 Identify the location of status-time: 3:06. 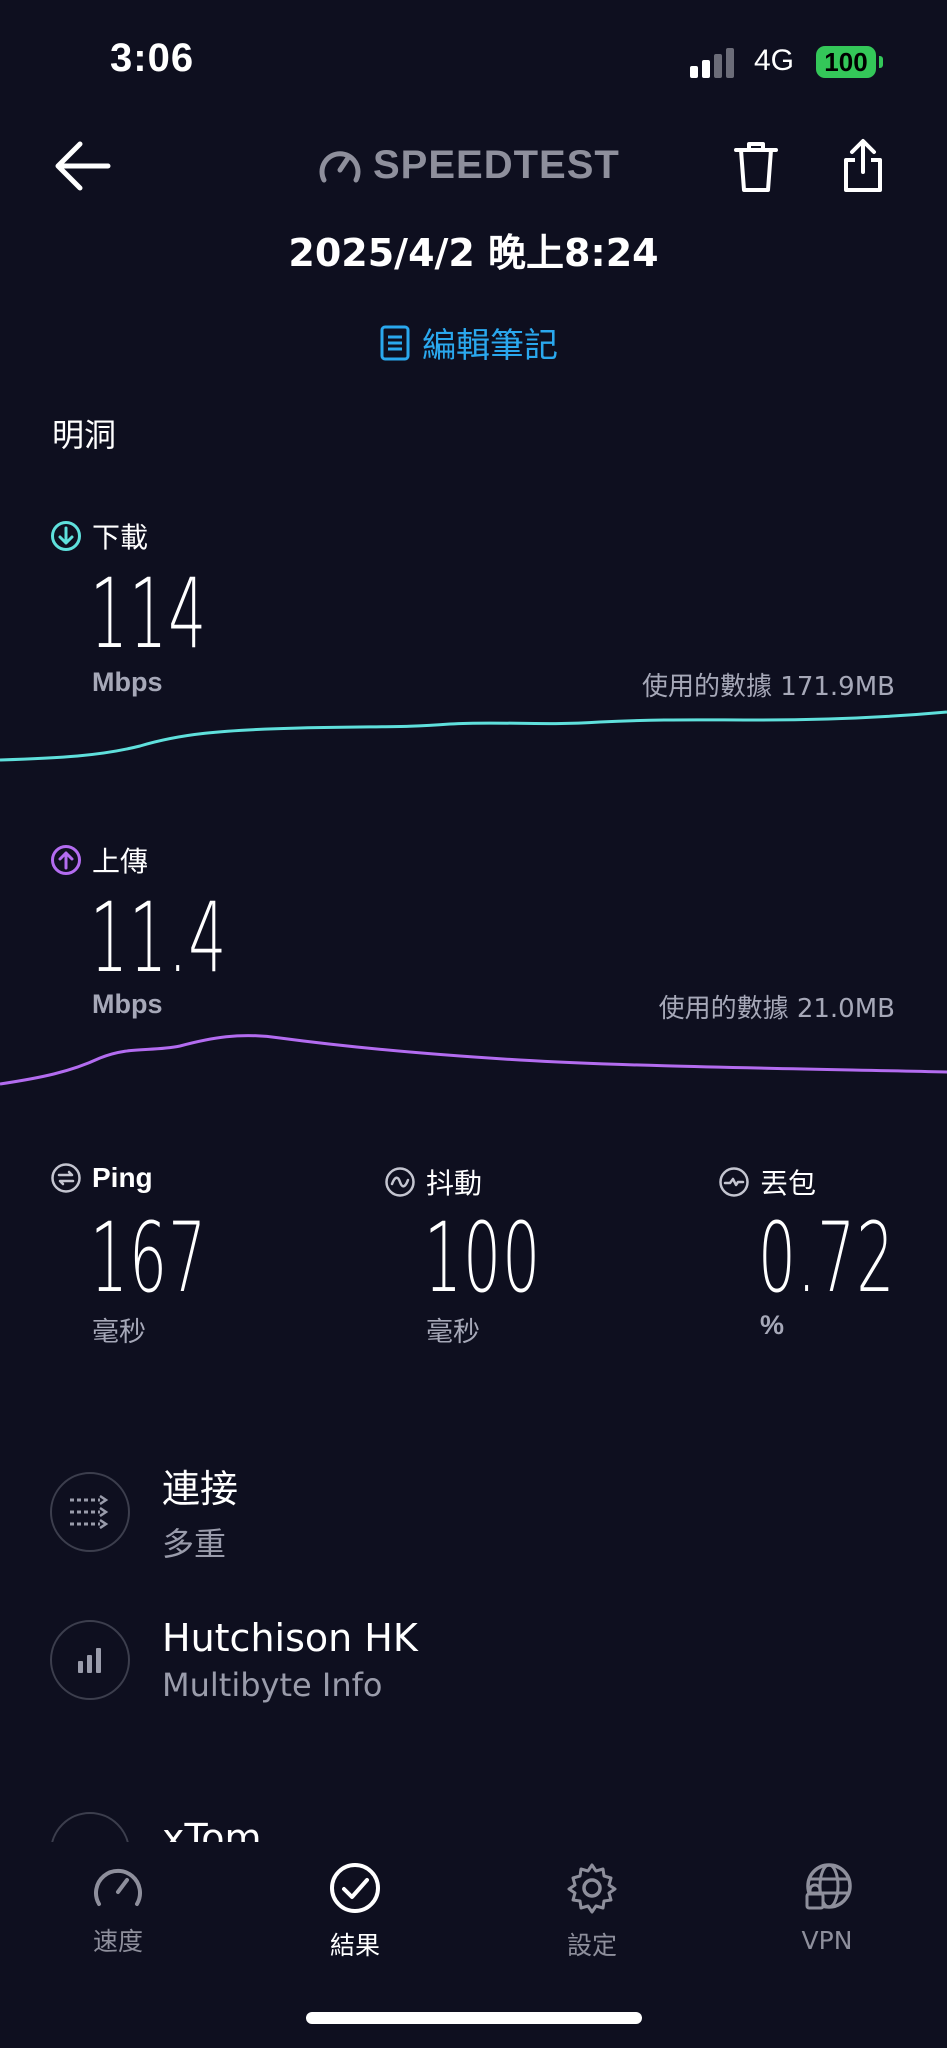
(152, 58).